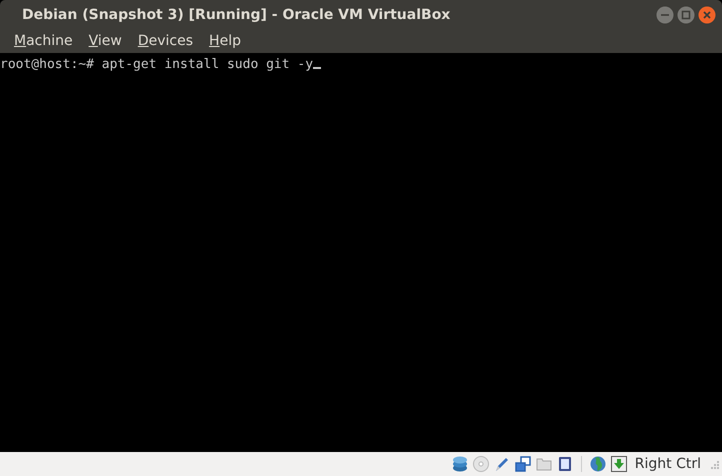  Describe the element at coordinates (597, 464) in the screenshot. I see `globe-icon` at that location.